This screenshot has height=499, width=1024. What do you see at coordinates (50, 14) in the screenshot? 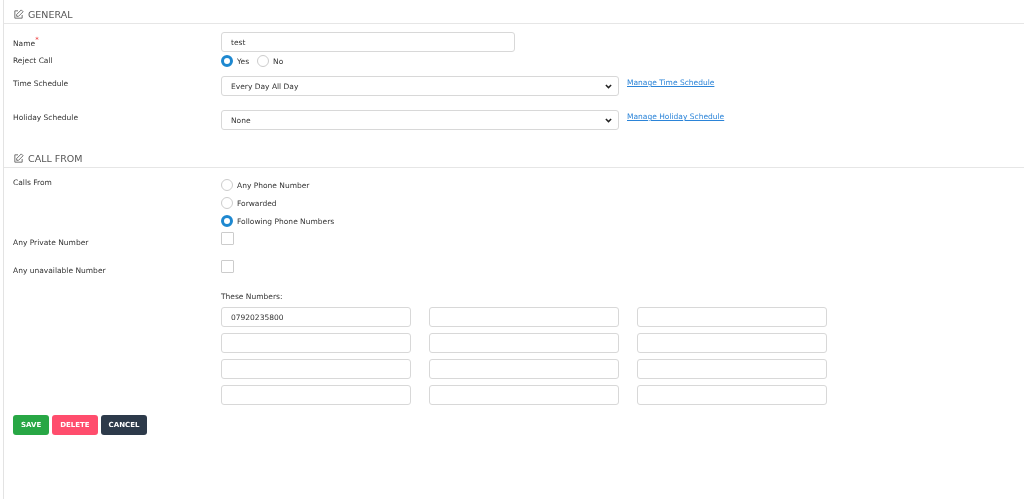
I see `section-title: GENERAL` at bounding box center [50, 14].